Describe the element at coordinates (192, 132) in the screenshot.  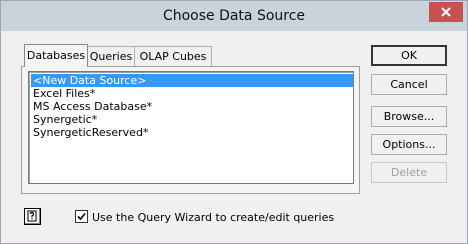
I see `list-item-synergetic-reserved: SynergeticReserved*` at that location.